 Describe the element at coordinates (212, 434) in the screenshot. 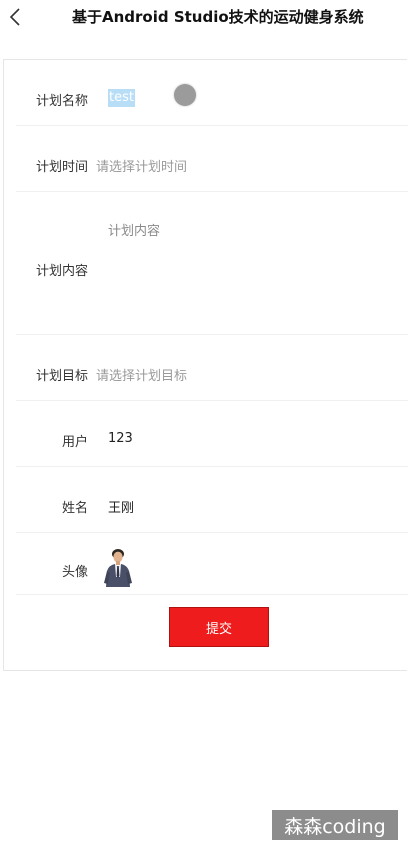

I see `form-row-user: 用户 123` at that location.